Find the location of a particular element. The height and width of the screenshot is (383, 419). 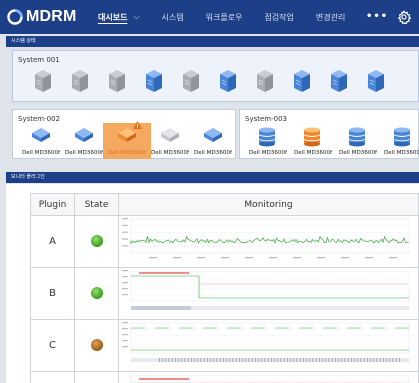

nav-inspection: 점검작업 is located at coordinates (278, 17).